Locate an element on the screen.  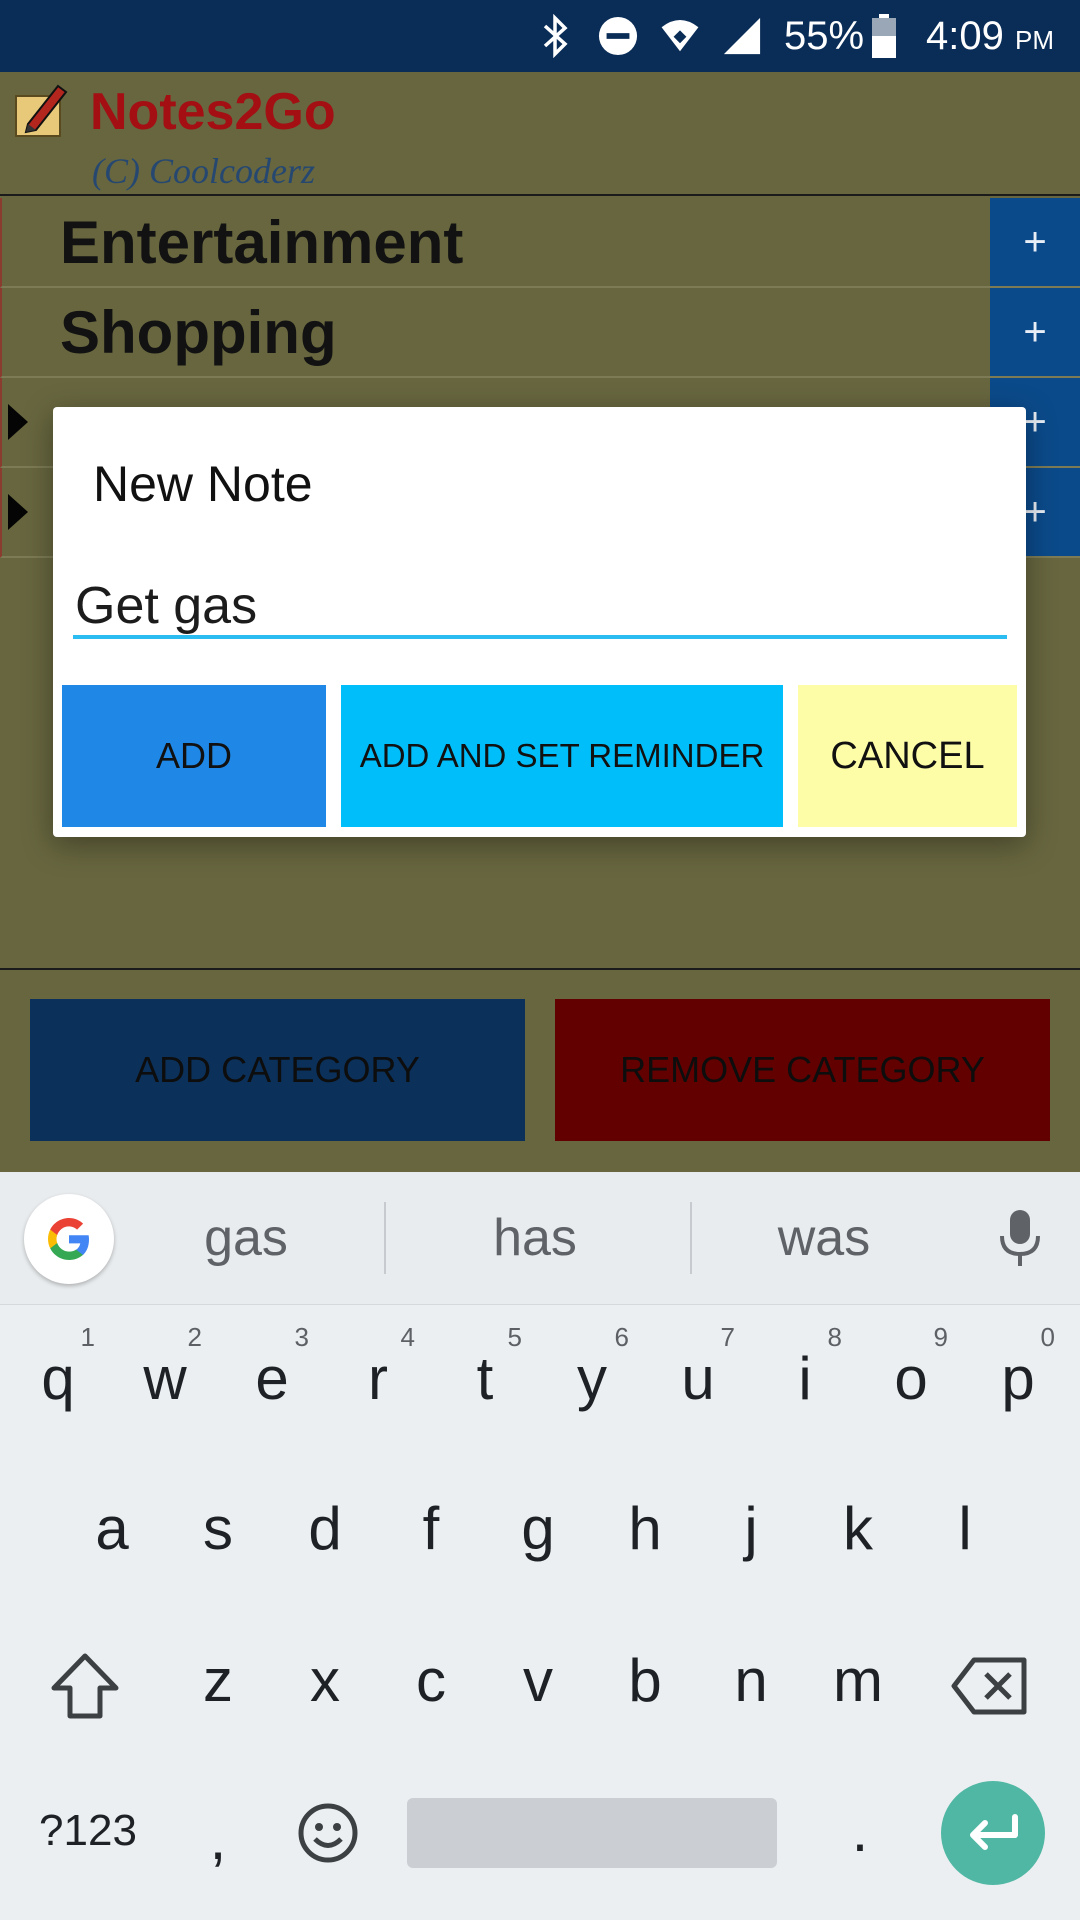
key-k: k is located at coordinates (858, 1528).